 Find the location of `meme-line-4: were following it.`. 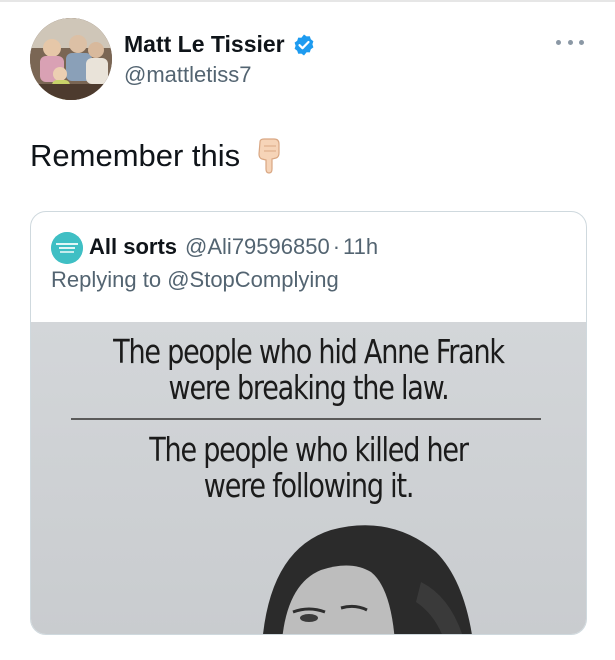

meme-line-4: were following it. is located at coordinates (309, 485).